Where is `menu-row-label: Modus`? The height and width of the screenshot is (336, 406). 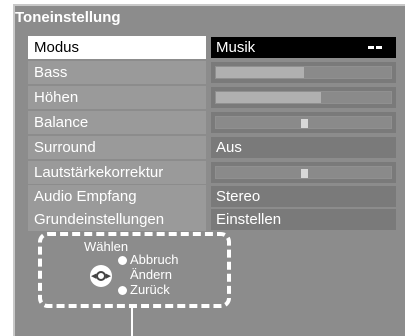
menu-row-label: Modus is located at coordinates (117, 47).